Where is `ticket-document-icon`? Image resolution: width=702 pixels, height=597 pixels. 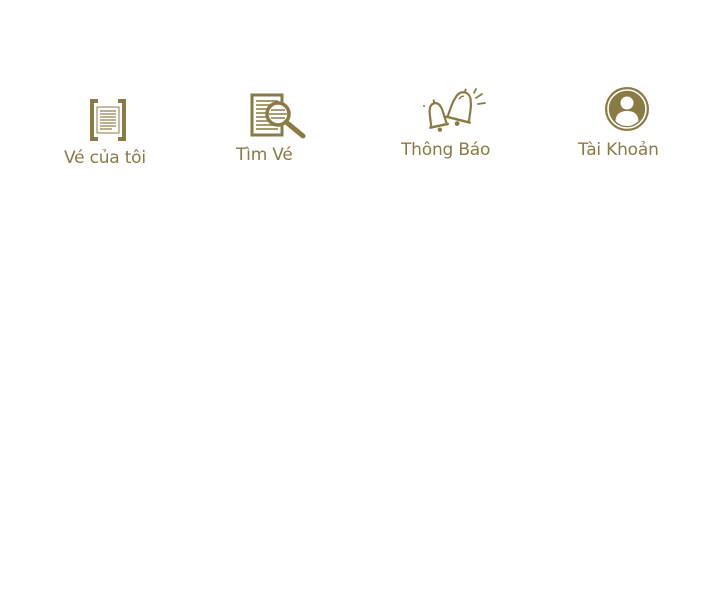 ticket-document-icon is located at coordinates (108, 120).